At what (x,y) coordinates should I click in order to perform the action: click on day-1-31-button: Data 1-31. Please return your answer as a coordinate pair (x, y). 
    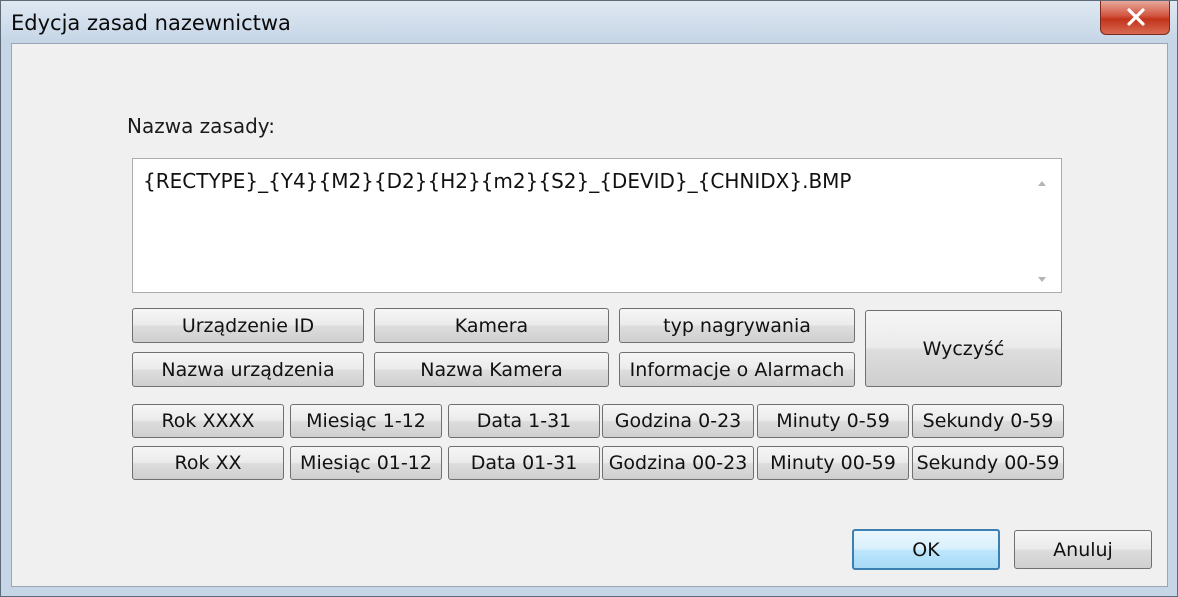
    Looking at the image, I should click on (524, 421).